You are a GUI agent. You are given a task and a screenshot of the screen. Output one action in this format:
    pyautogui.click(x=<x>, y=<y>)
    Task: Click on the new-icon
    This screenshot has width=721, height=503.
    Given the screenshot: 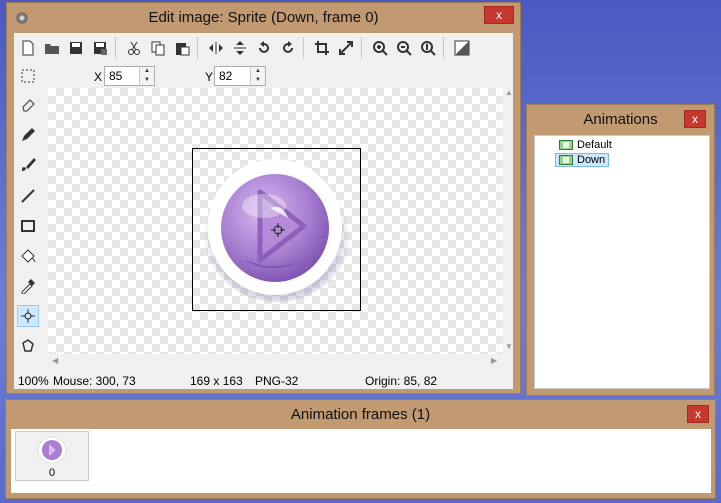 What is the action you would take?
    pyautogui.click(x=28, y=48)
    